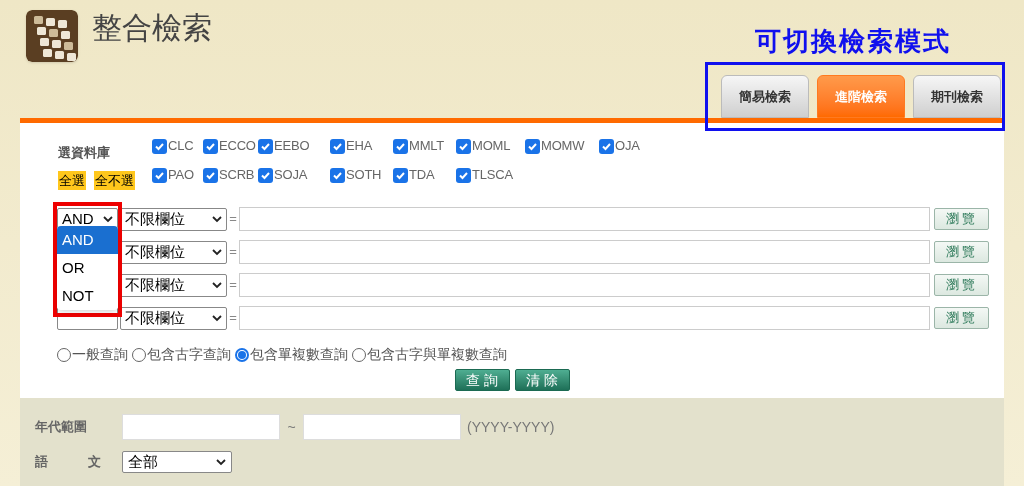 This screenshot has width=1024, height=486. I want to click on database-option: TDA, so click(422, 175).